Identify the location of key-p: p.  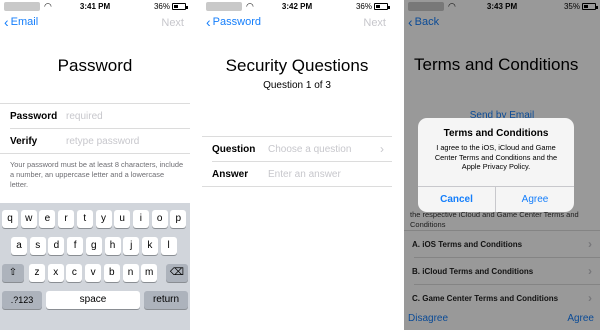
(178, 219).